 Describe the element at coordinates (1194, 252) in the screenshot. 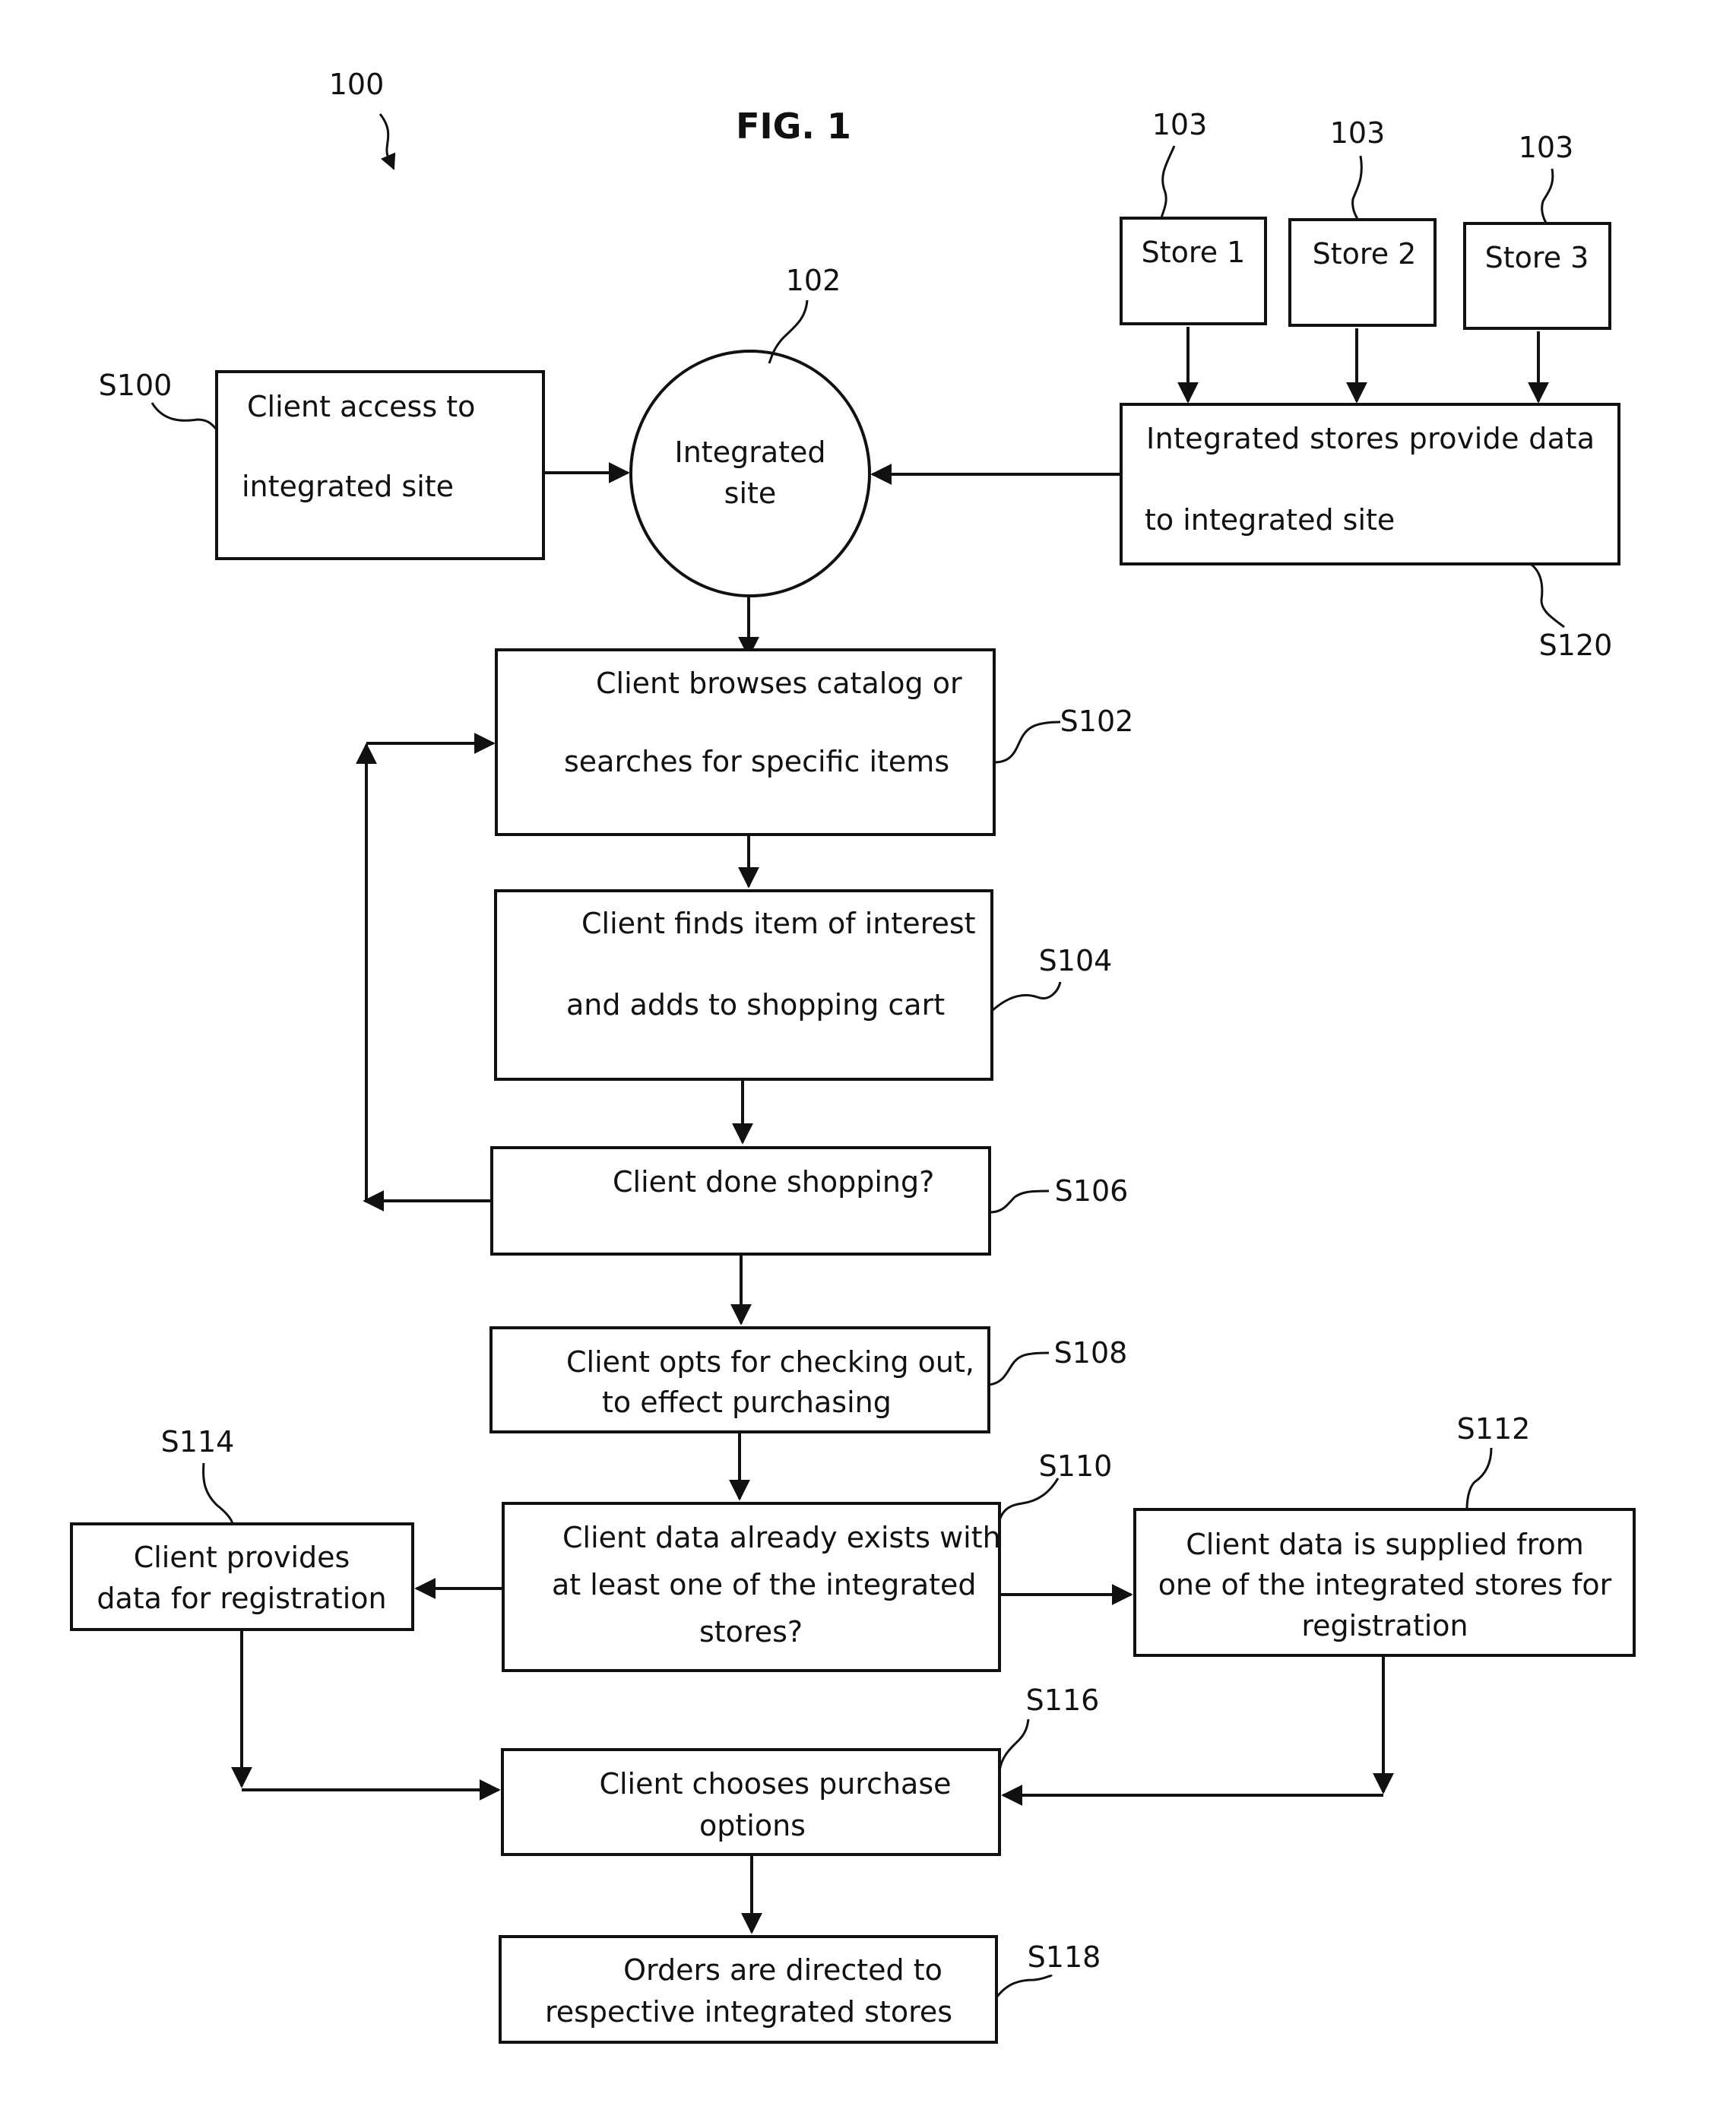

I see `store-1-label: Store 1` at that location.